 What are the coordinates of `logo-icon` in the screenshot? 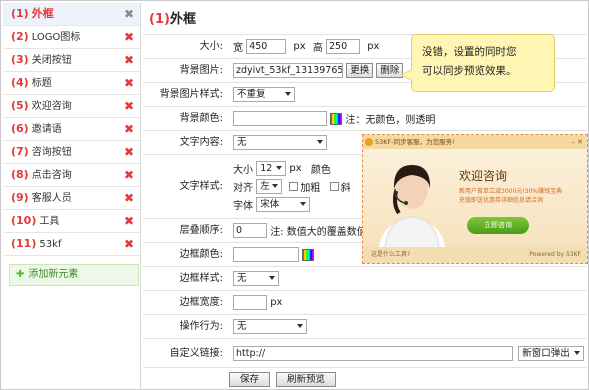 It's located at (369, 142).